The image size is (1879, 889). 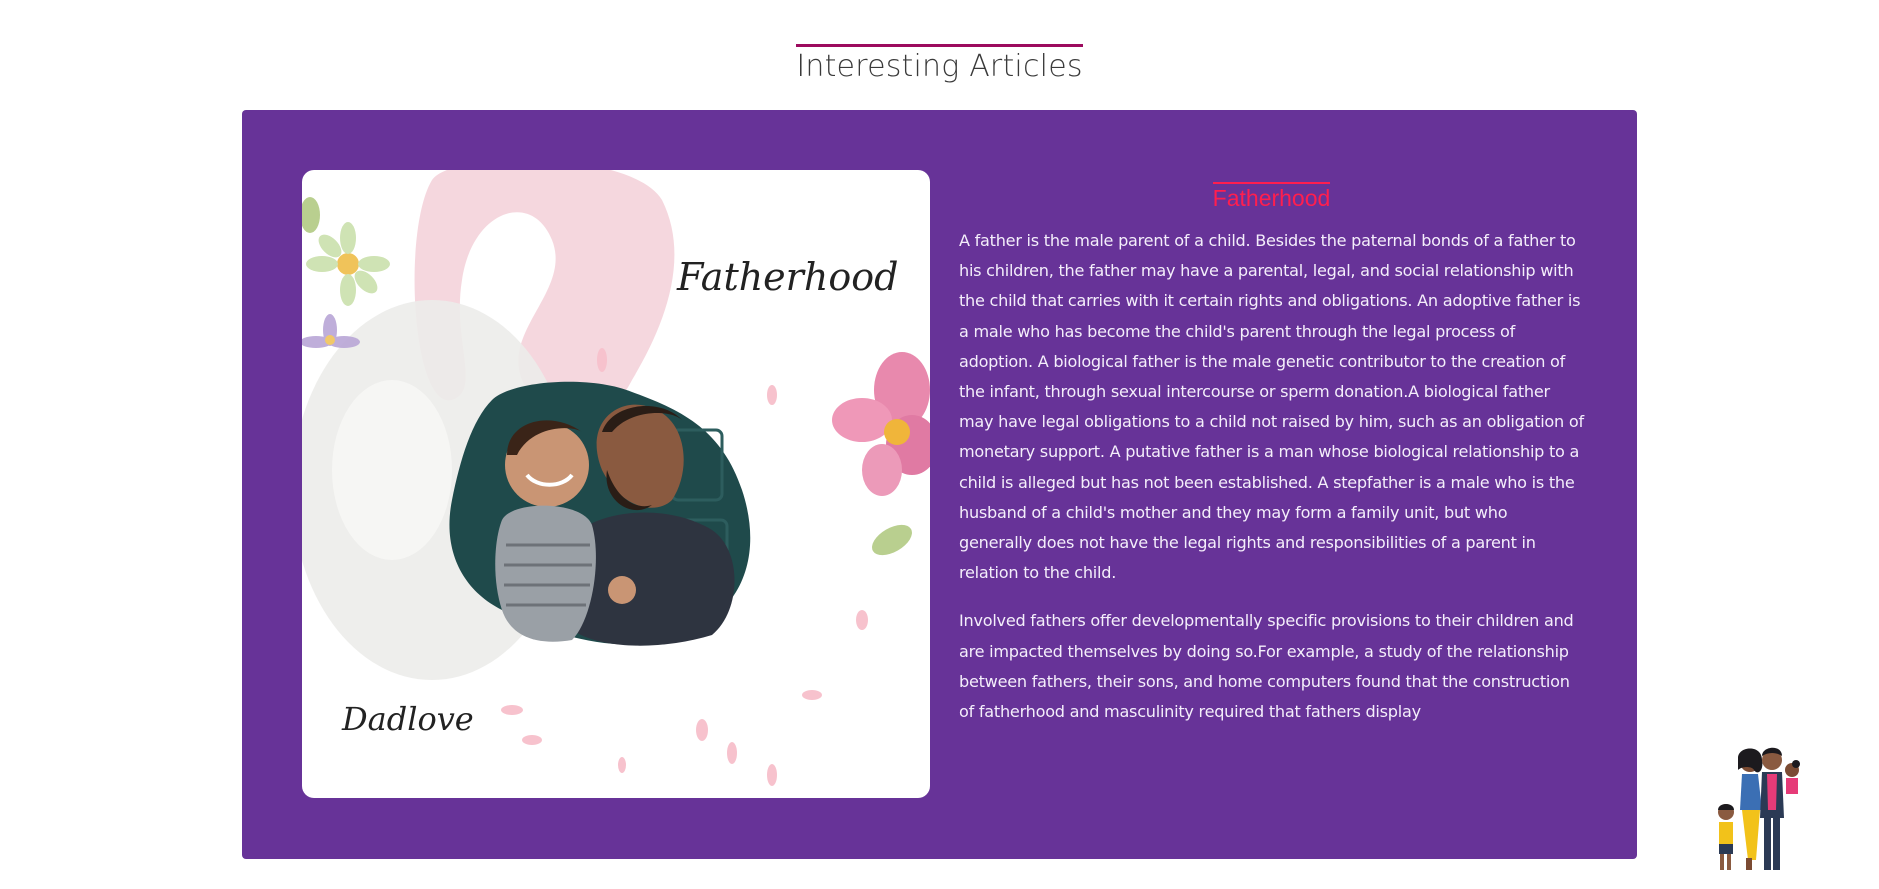 I want to click on family-illustration-icon, so click(x=1762, y=814).